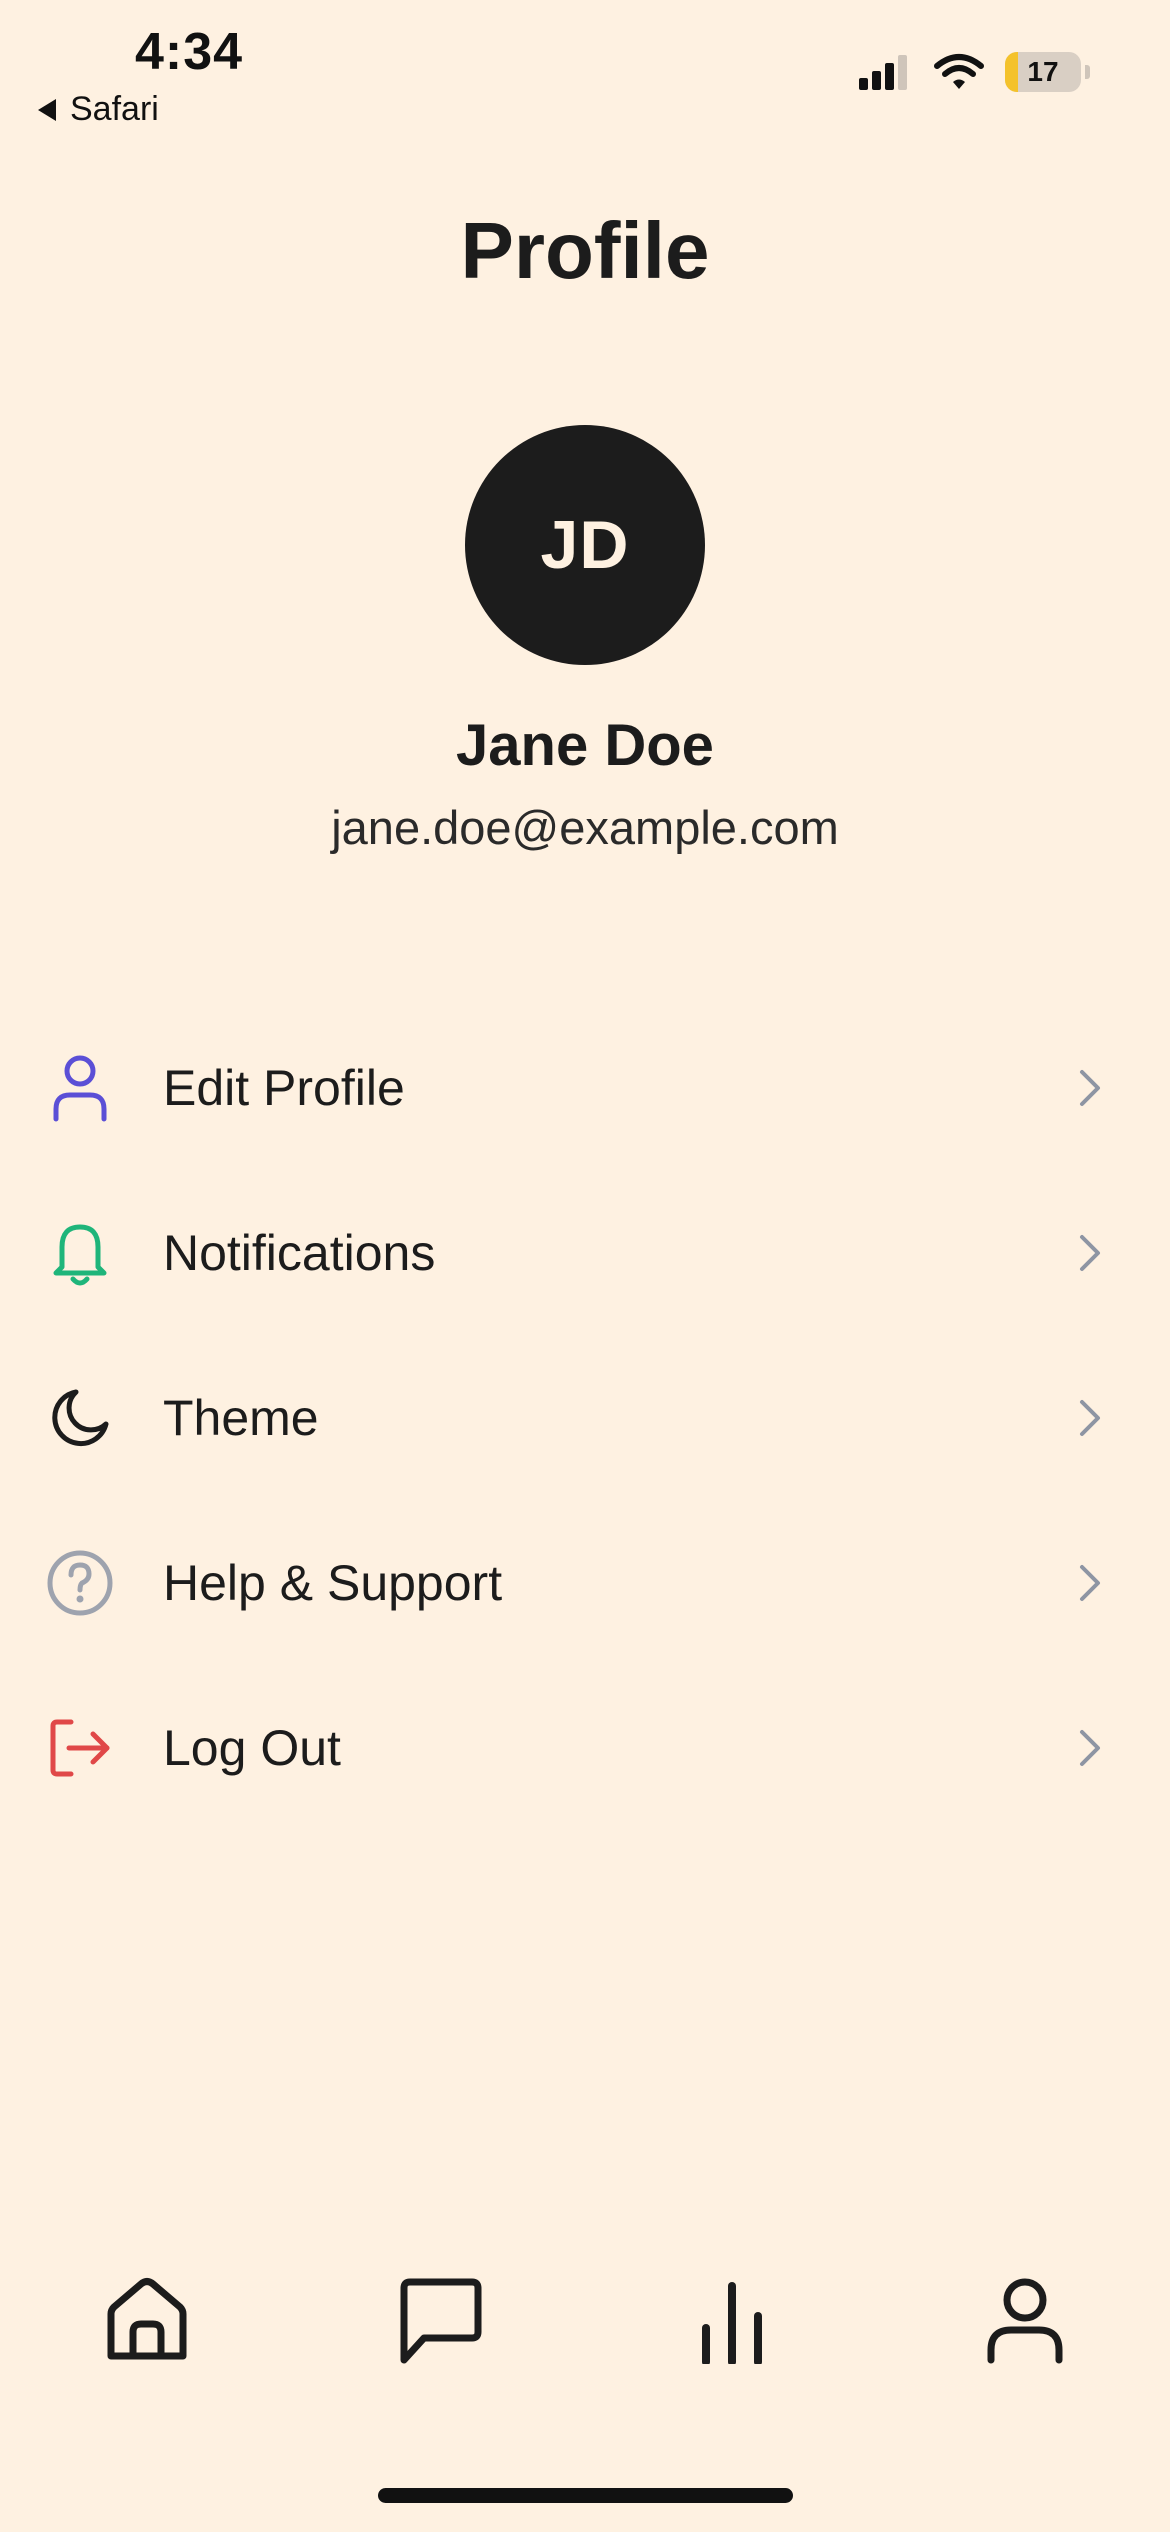 The image size is (1170, 2532). What do you see at coordinates (732, 2323) in the screenshot?
I see `stats-icon` at bounding box center [732, 2323].